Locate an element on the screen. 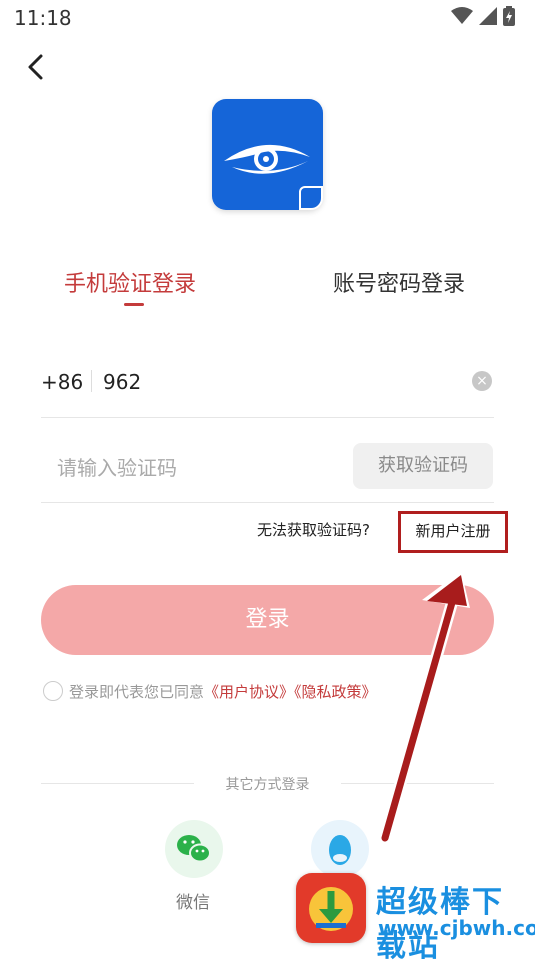  login-button: 登录 is located at coordinates (267, 620).